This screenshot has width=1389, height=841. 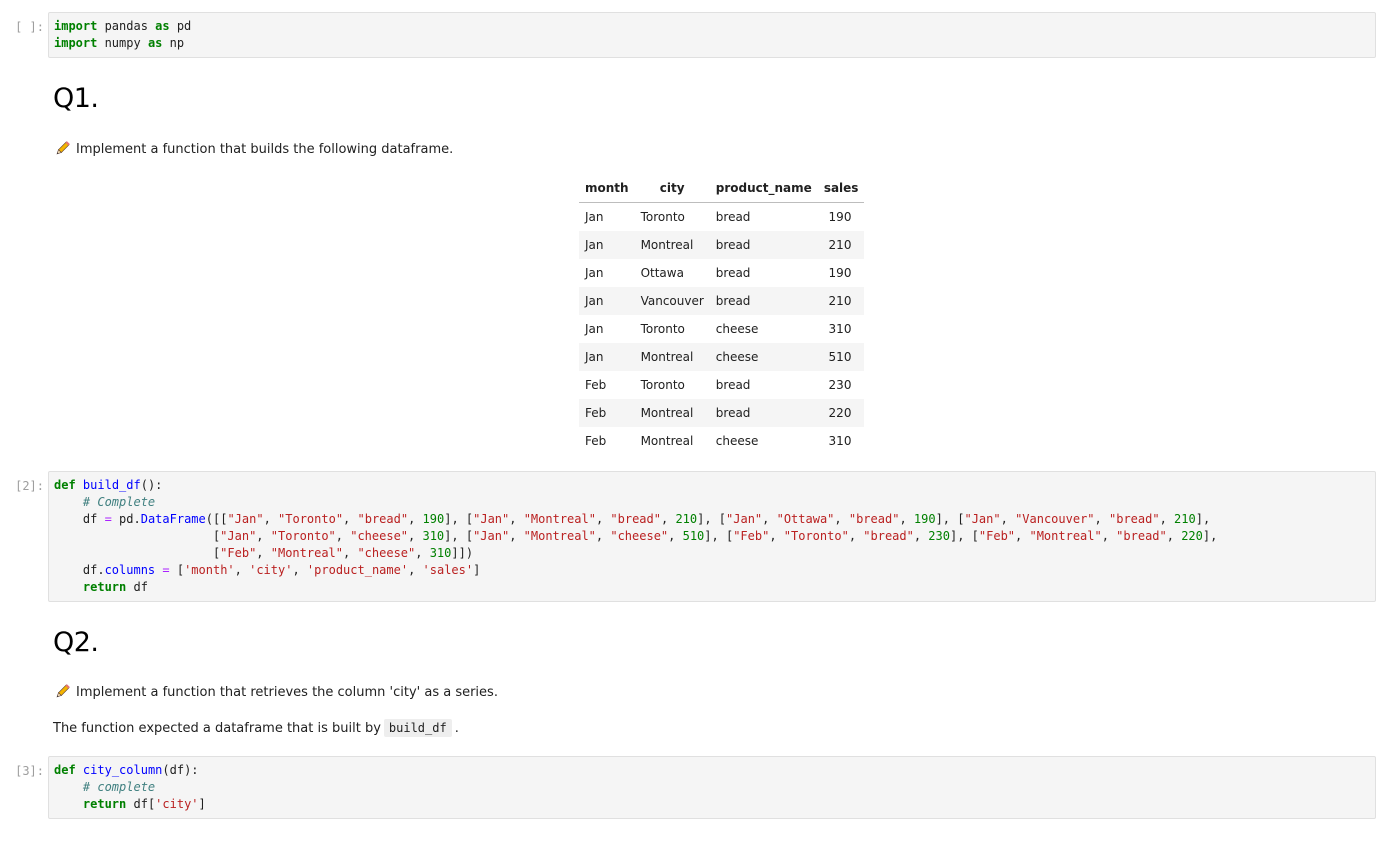 What do you see at coordinates (29, 486) in the screenshot?
I see `cell-prompt: [2]:` at bounding box center [29, 486].